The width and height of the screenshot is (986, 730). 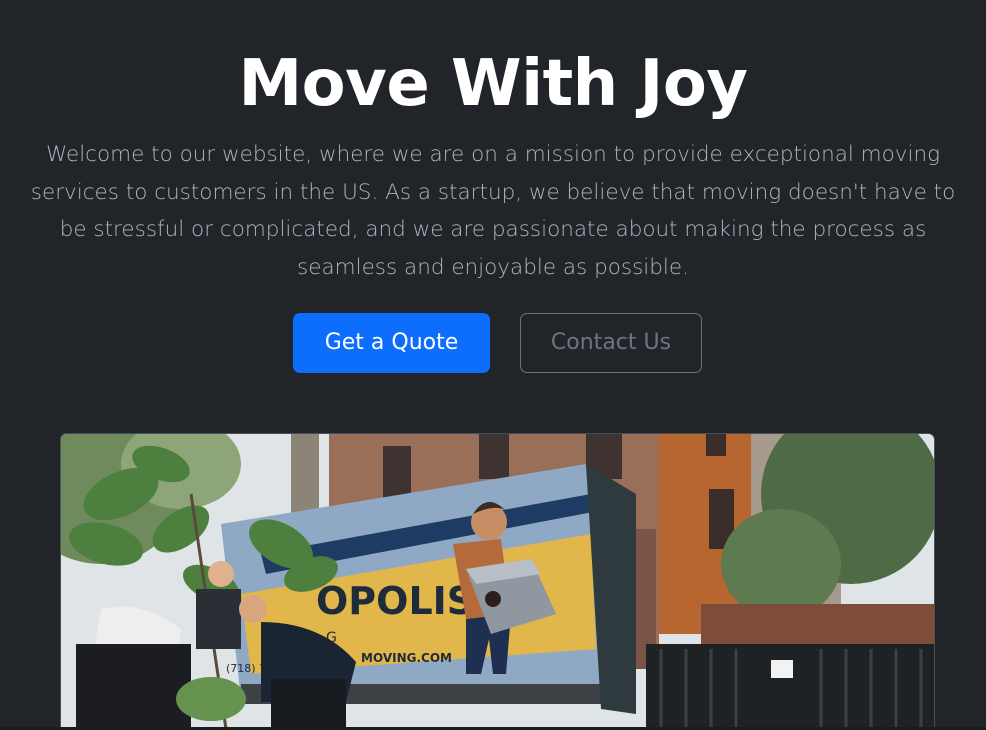 What do you see at coordinates (391, 343) in the screenshot?
I see `get-a-quote-button: Get a Quote` at bounding box center [391, 343].